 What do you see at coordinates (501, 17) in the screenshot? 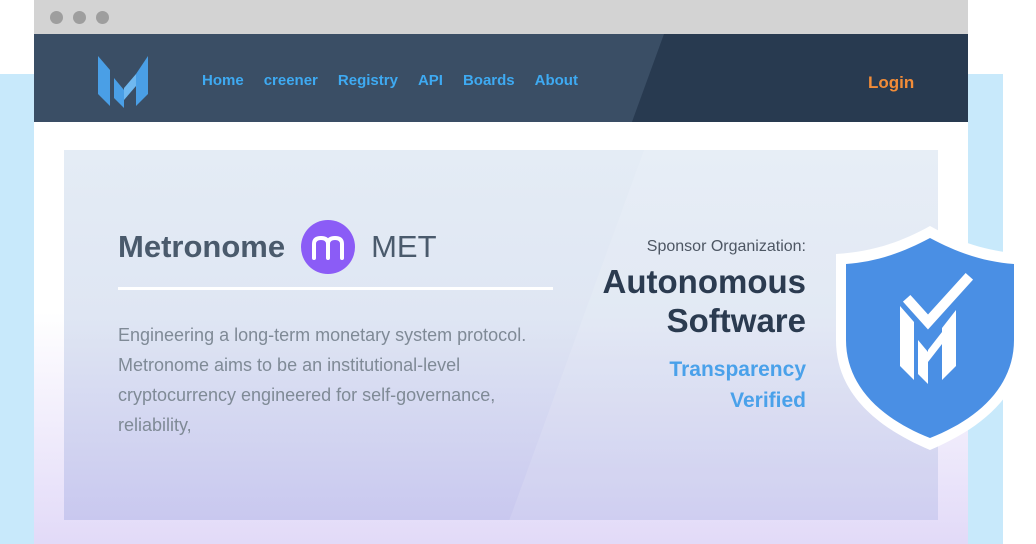
I see `browser-titlebar` at bounding box center [501, 17].